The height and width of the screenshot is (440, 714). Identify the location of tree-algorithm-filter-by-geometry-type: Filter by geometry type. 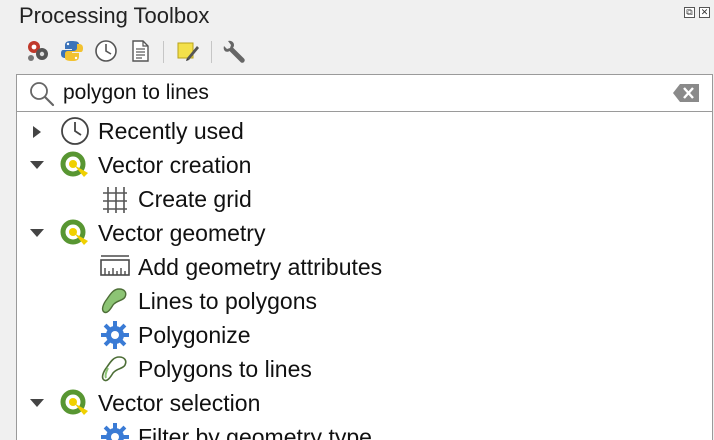
(364, 430).